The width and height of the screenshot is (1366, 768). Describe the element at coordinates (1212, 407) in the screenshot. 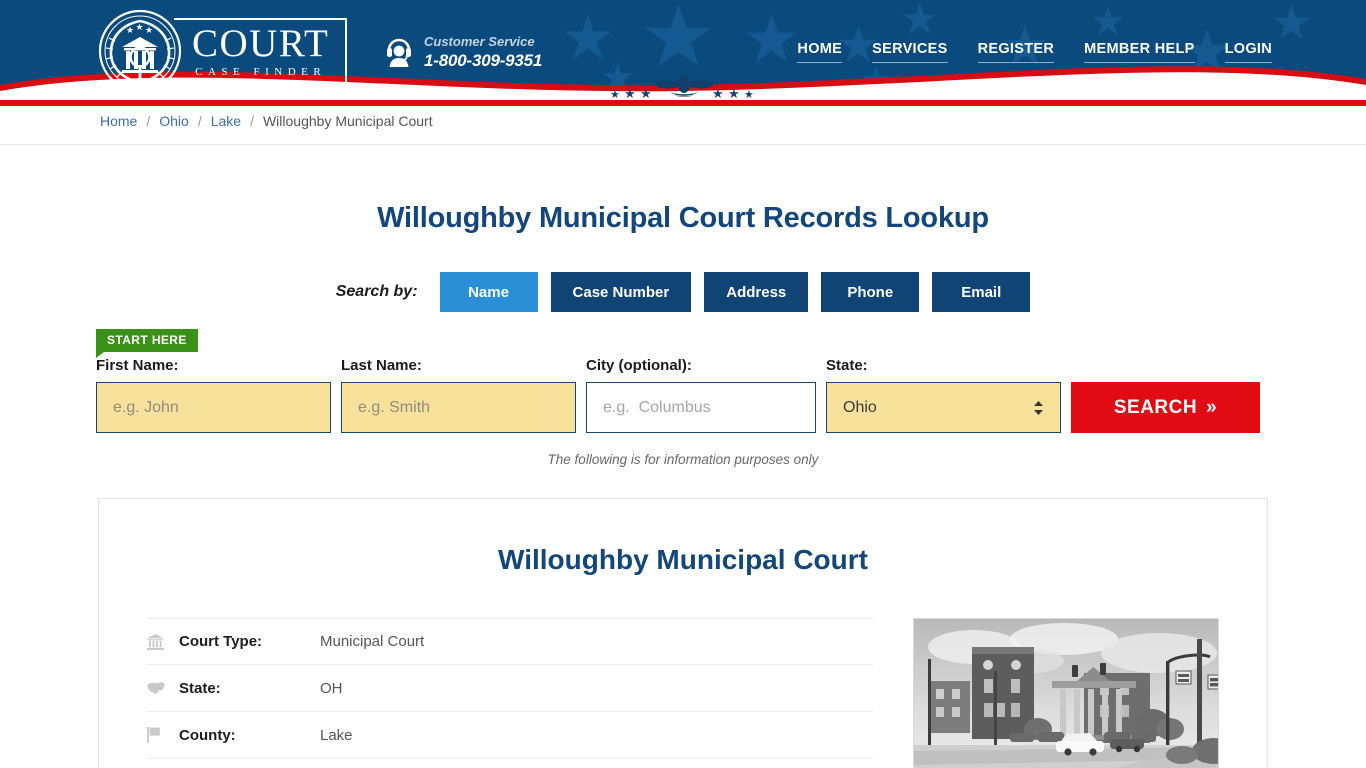

I see `chevron-double-right-icon: »` at that location.